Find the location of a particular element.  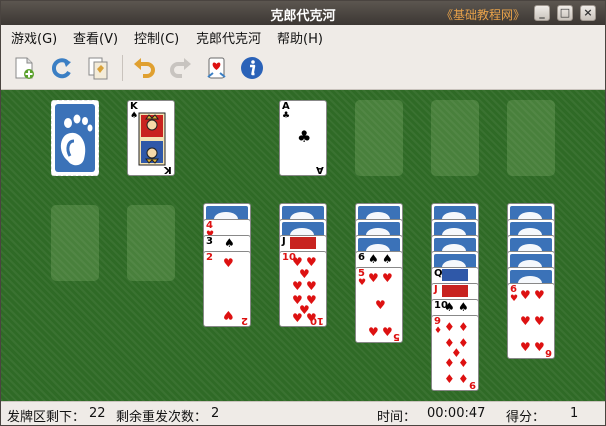

redeals-label: 剩余重发次数： is located at coordinates (162, 417).